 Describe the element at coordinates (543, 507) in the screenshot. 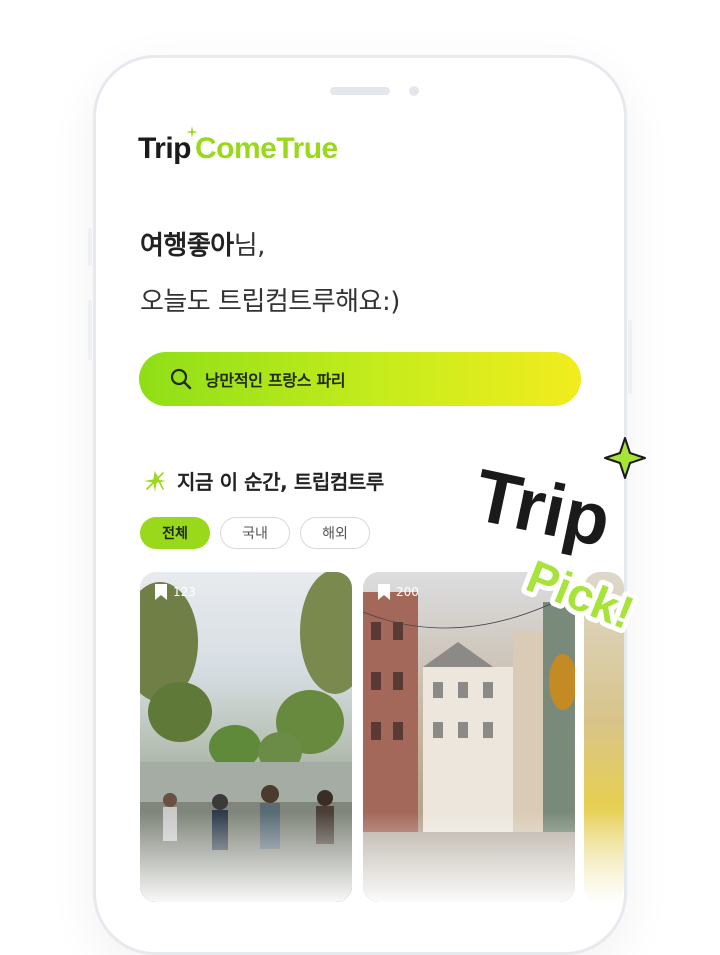

I see `sticker-trip-text: Trip` at that location.